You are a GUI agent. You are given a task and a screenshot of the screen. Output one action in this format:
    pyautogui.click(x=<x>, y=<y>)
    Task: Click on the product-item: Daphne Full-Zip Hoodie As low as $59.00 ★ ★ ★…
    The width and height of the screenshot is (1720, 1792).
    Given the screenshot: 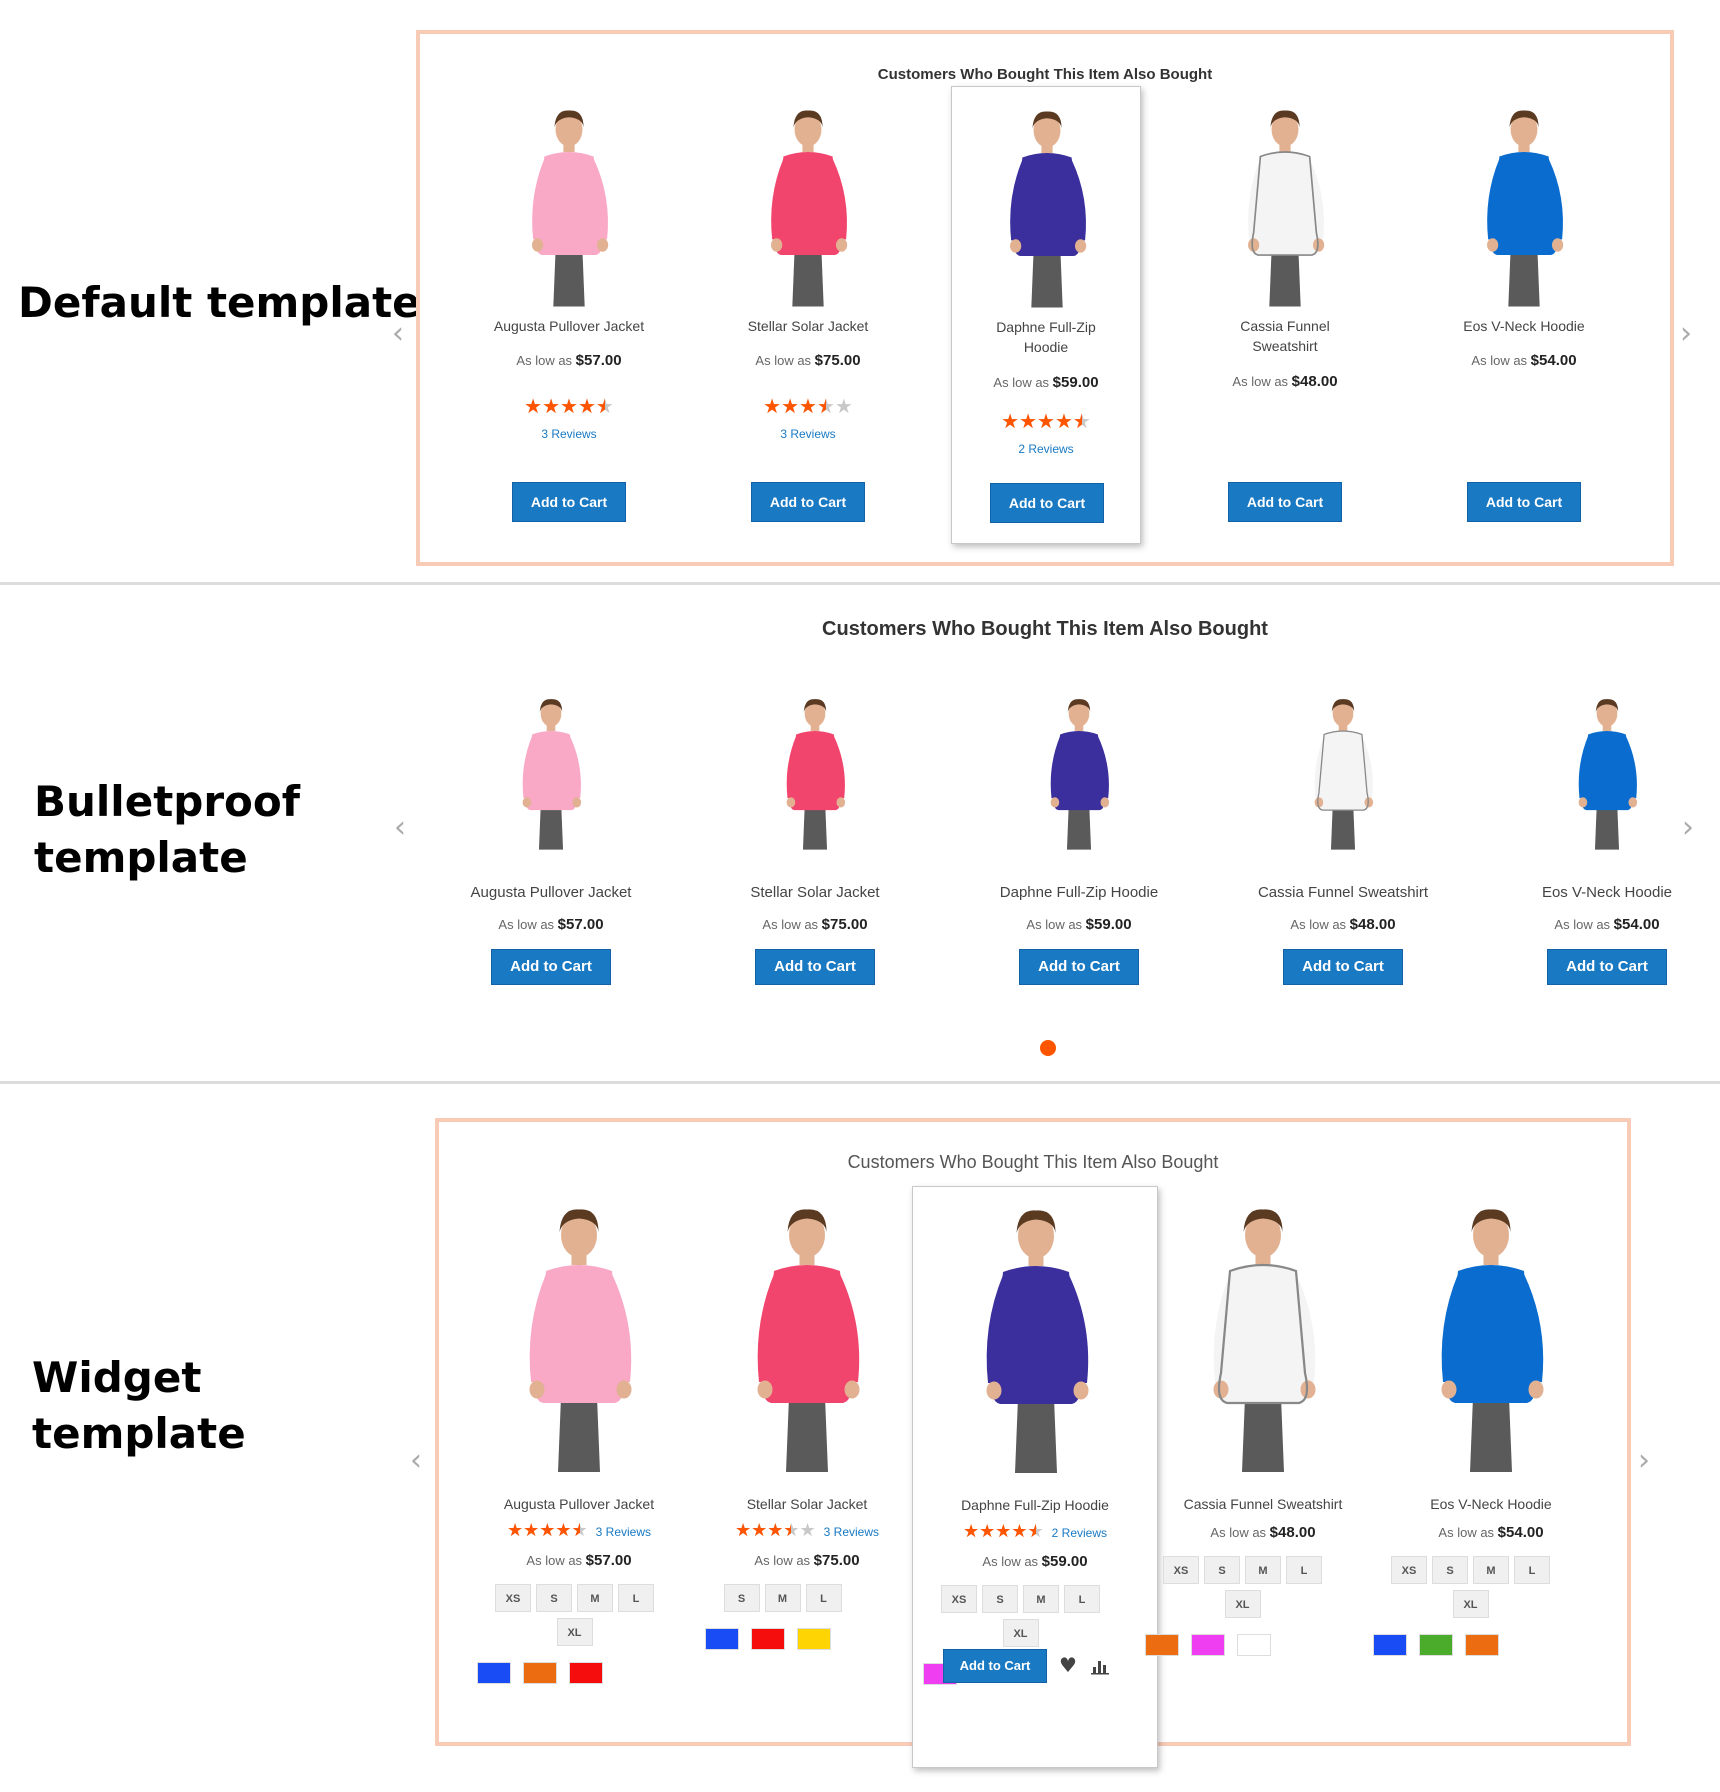 What is the action you would take?
    pyautogui.click(x=1046, y=315)
    